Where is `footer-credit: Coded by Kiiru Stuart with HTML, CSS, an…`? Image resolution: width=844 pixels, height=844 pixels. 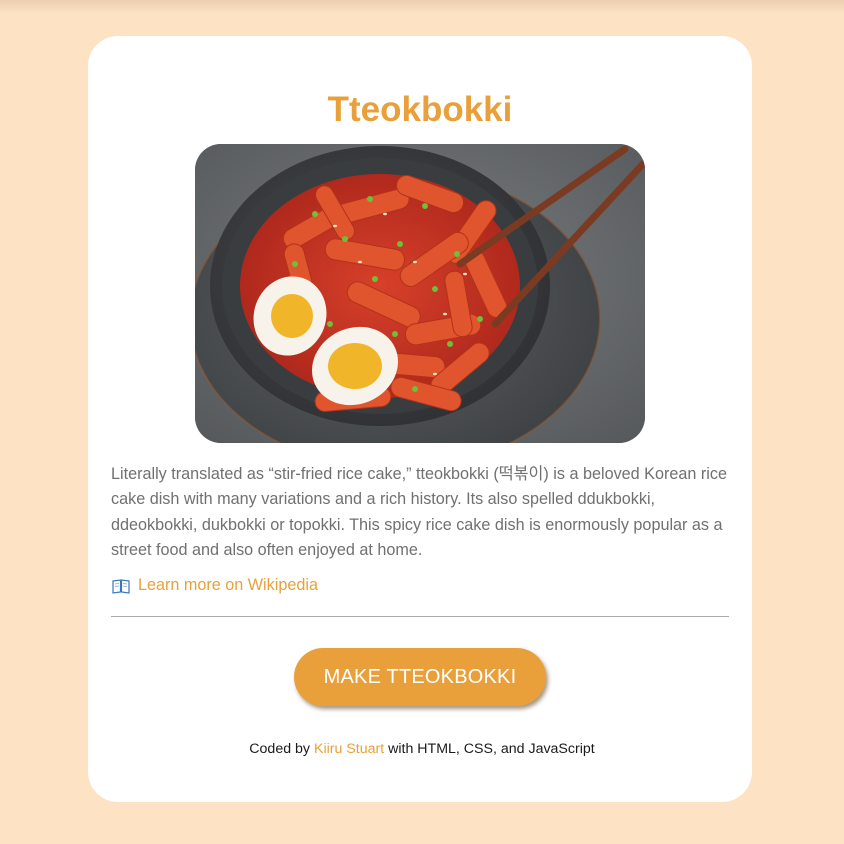
footer-credit: Coded by Kiiru Stuart with HTML, CSS, an… is located at coordinates (422, 749).